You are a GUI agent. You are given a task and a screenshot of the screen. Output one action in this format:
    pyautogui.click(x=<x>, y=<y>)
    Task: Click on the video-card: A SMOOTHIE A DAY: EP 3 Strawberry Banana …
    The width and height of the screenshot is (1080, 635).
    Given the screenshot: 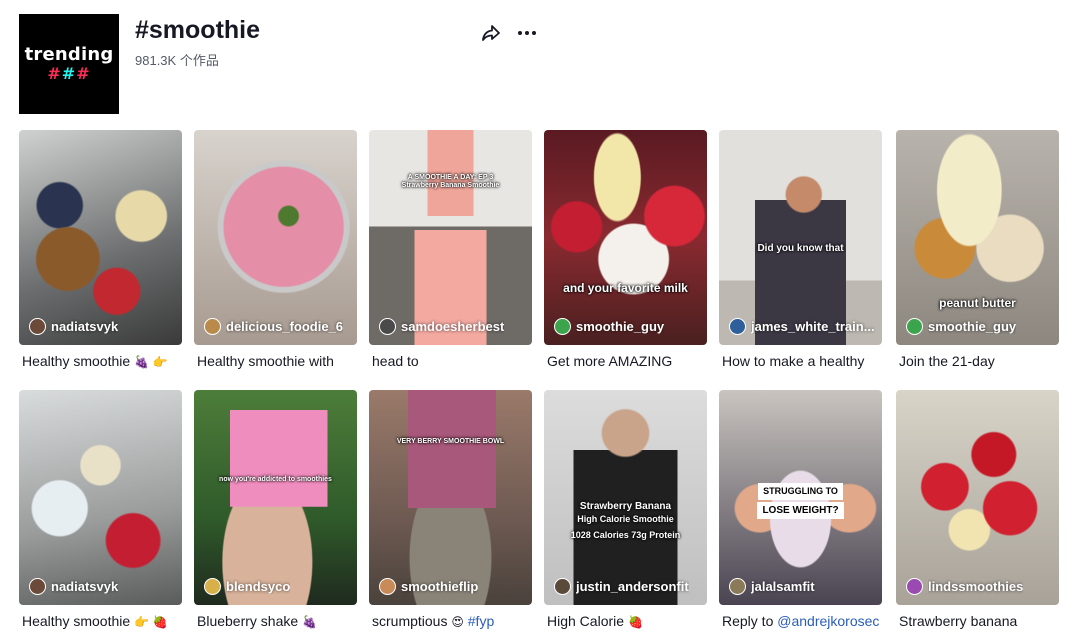 What is the action you would take?
    pyautogui.click(x=450, y=250)
    